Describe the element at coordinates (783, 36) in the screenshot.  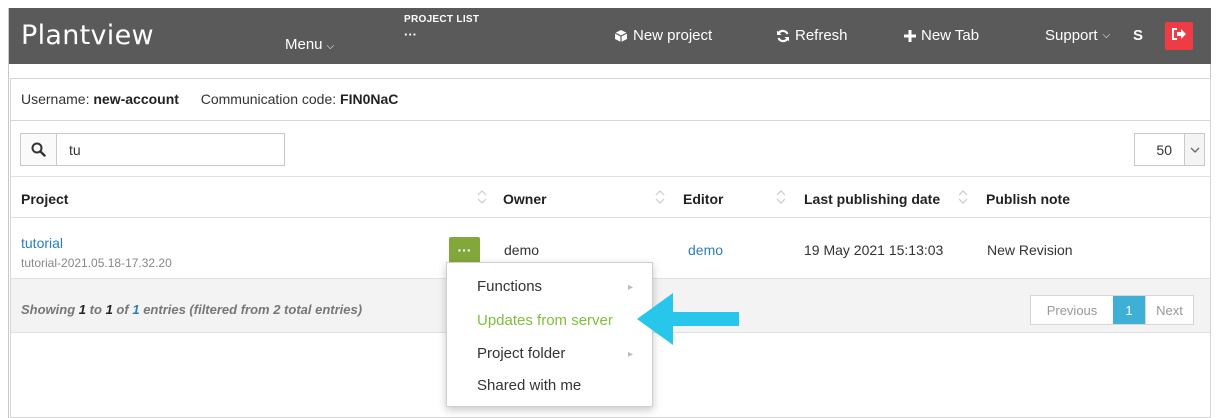
I see `refresh-icon` at that location.